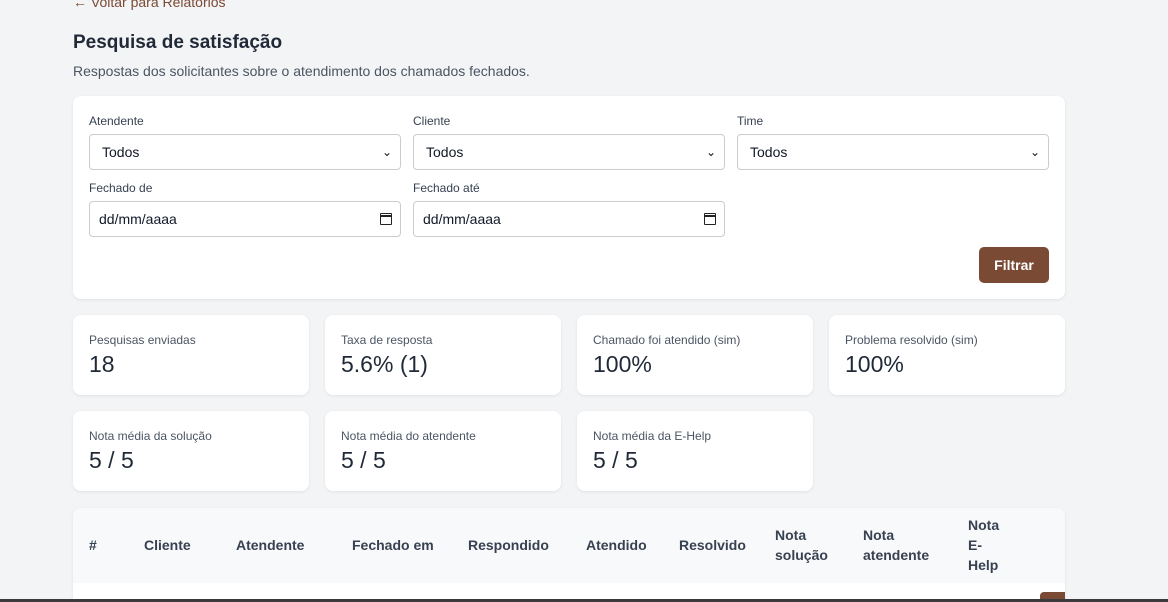 The image size is (1168, 602). I want to click on closed-to-placeholder: dd/mm/aaaa, so click(462, 219).